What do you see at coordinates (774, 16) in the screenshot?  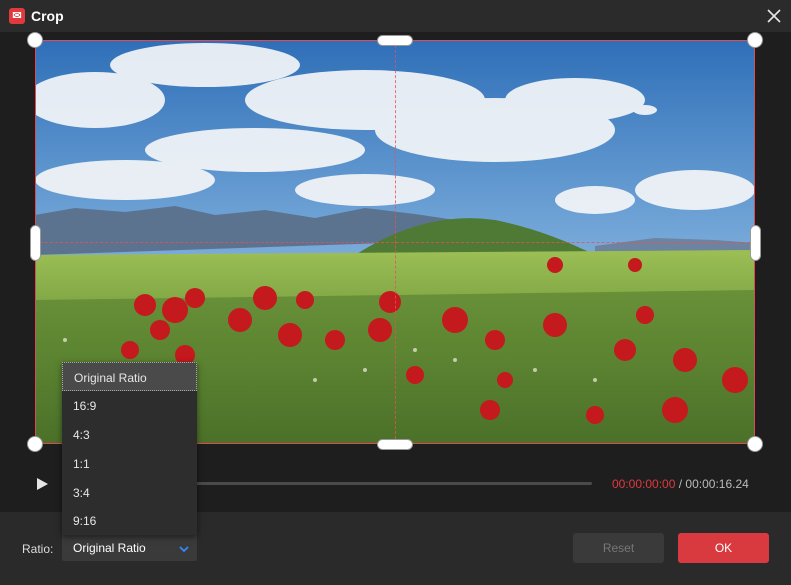 I see `close-icon` at bounding box center [774, 16].